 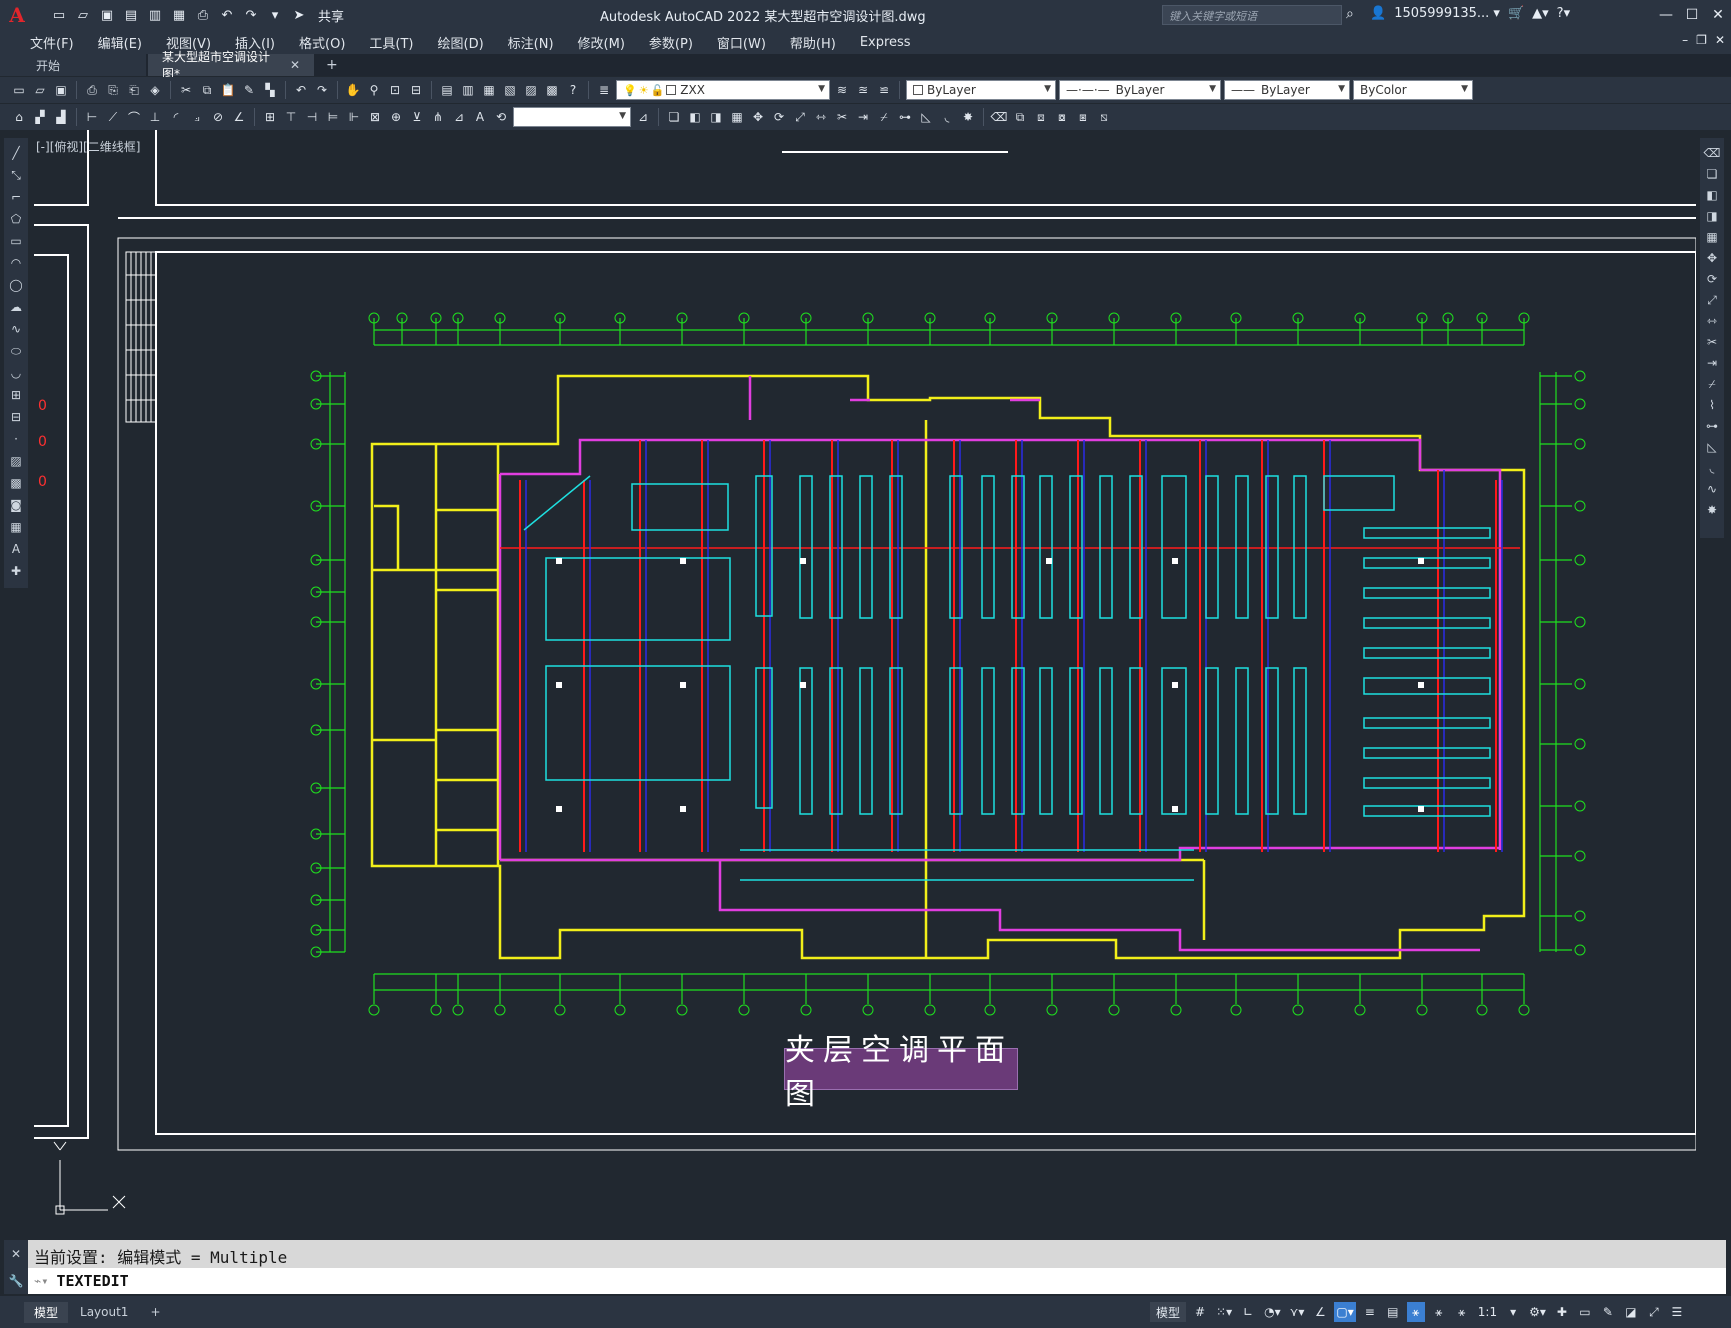 What do you see at coordinates (758, 117) in the screenshot?
I see `move-icon: ✥` at bounding box center [758, 117].